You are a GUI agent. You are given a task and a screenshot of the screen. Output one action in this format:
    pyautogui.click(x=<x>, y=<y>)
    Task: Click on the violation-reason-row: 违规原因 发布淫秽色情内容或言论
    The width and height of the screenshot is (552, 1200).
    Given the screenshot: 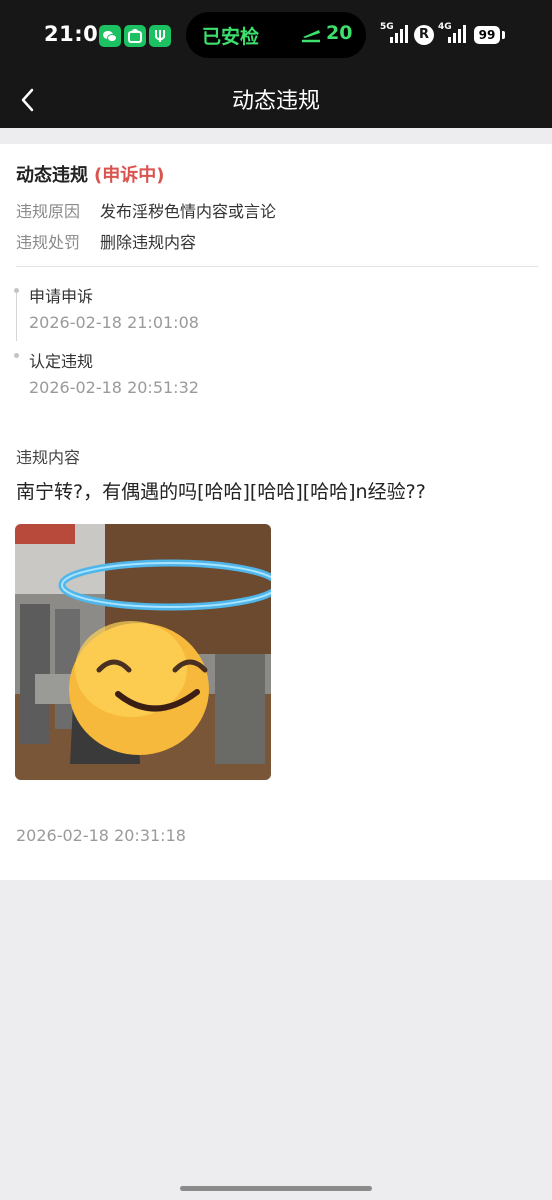 What is the action you would take?
    pyautogui.click(x=146, y=210)
    